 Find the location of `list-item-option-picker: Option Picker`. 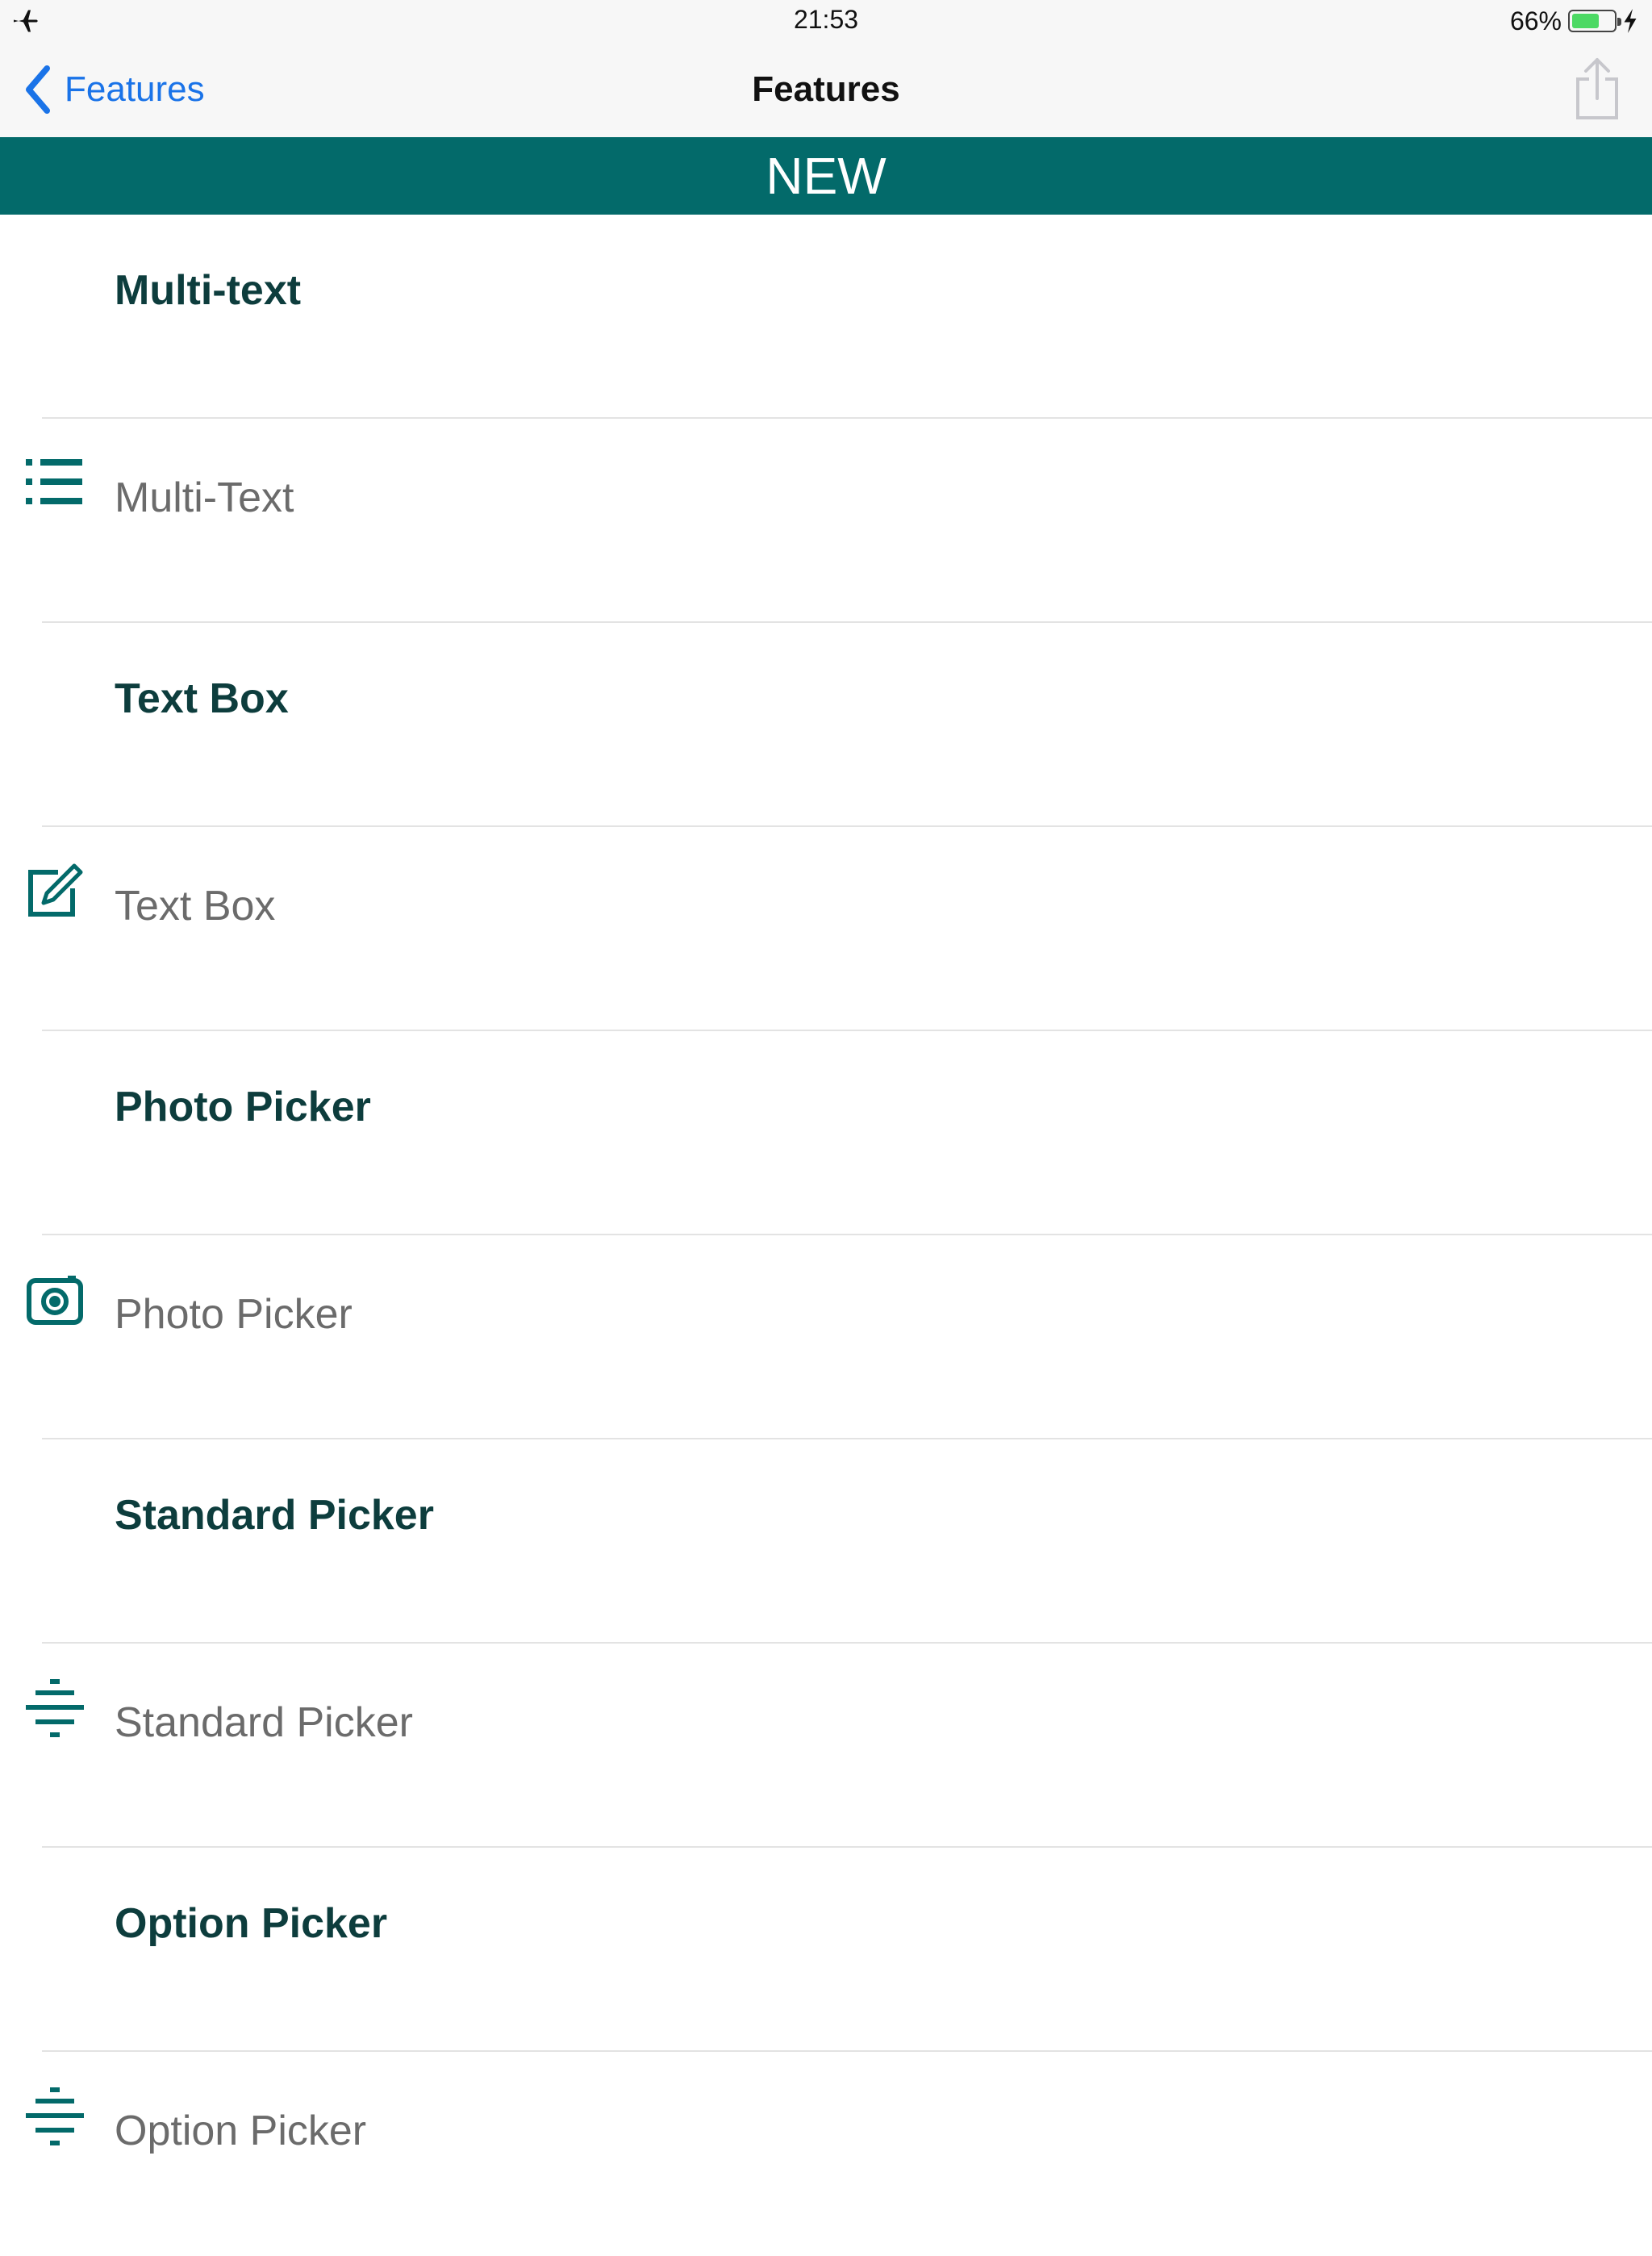

list-item-option-picker: Option Picker is located at coordinates (839, 2154).